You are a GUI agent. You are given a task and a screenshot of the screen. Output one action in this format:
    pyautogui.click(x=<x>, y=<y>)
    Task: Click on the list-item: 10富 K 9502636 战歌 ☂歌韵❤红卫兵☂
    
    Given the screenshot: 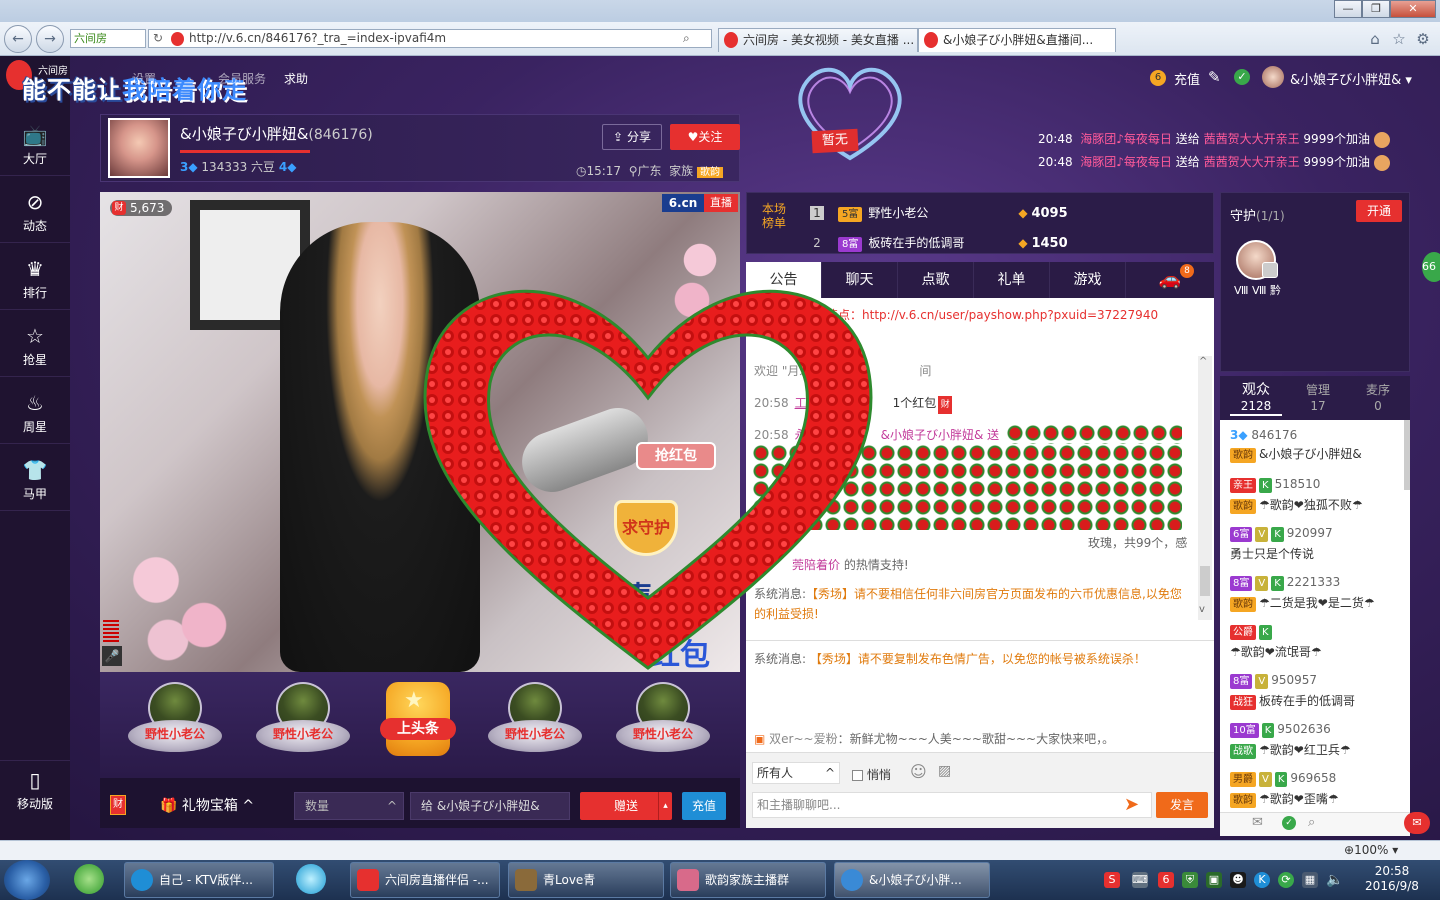 What is the action you would take?
    pyautogui.click(x=1290, y=740)
    